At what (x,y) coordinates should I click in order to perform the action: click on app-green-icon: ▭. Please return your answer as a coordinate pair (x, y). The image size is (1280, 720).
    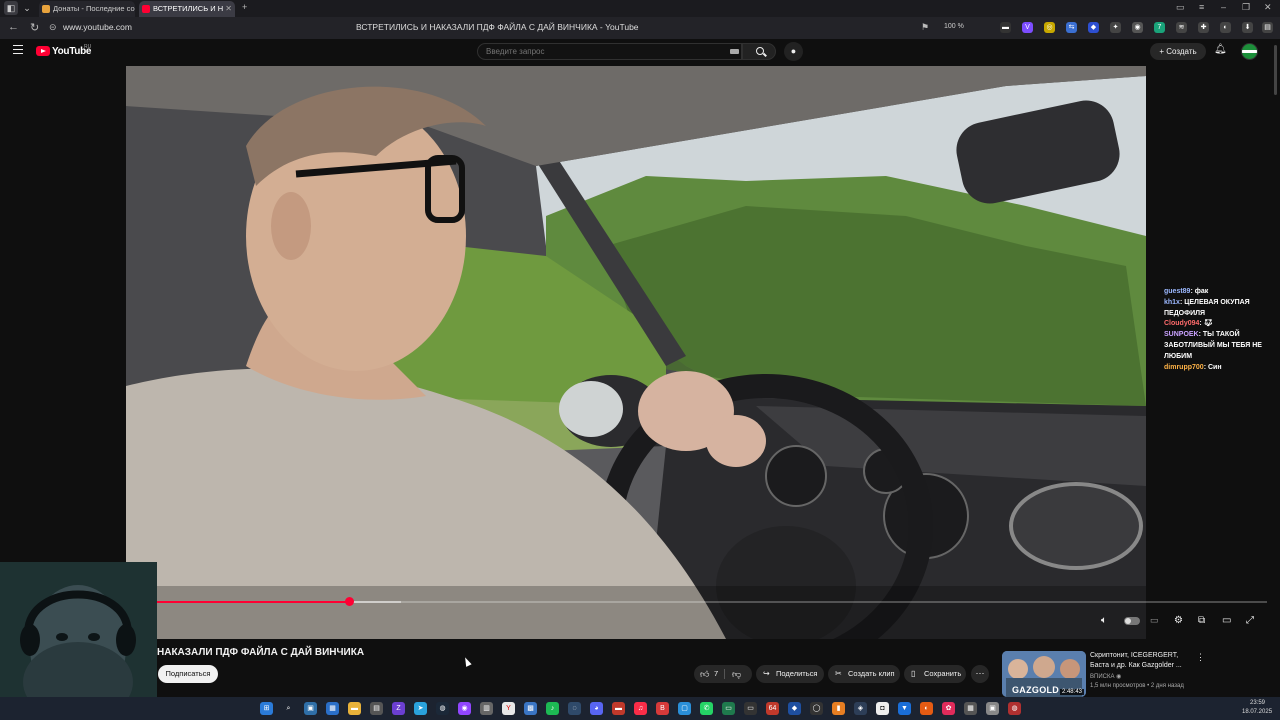
    Looking at the image, I should click on (728, 708).